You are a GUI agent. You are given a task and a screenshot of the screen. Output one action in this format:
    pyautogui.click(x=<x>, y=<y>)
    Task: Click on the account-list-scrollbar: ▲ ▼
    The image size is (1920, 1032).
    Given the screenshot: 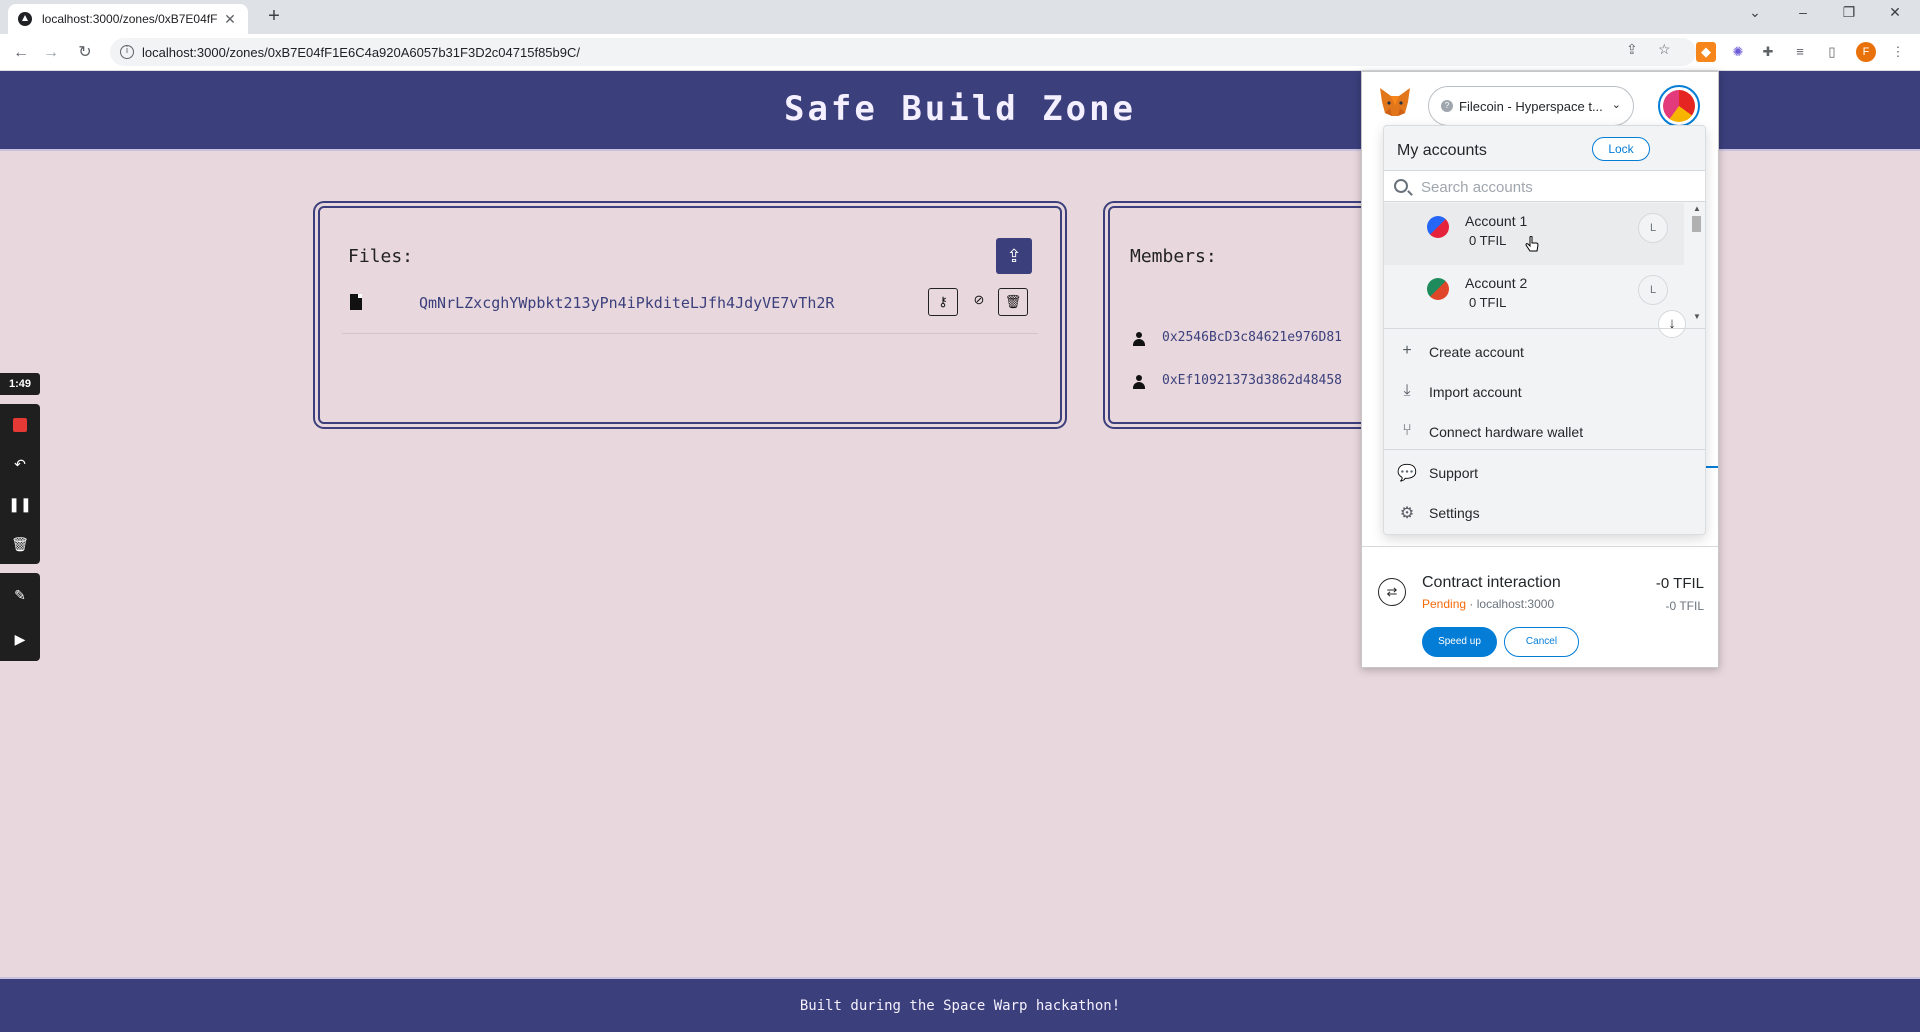 What is the action you would take?
    pyautogui.click(x=1696, y=263)
    